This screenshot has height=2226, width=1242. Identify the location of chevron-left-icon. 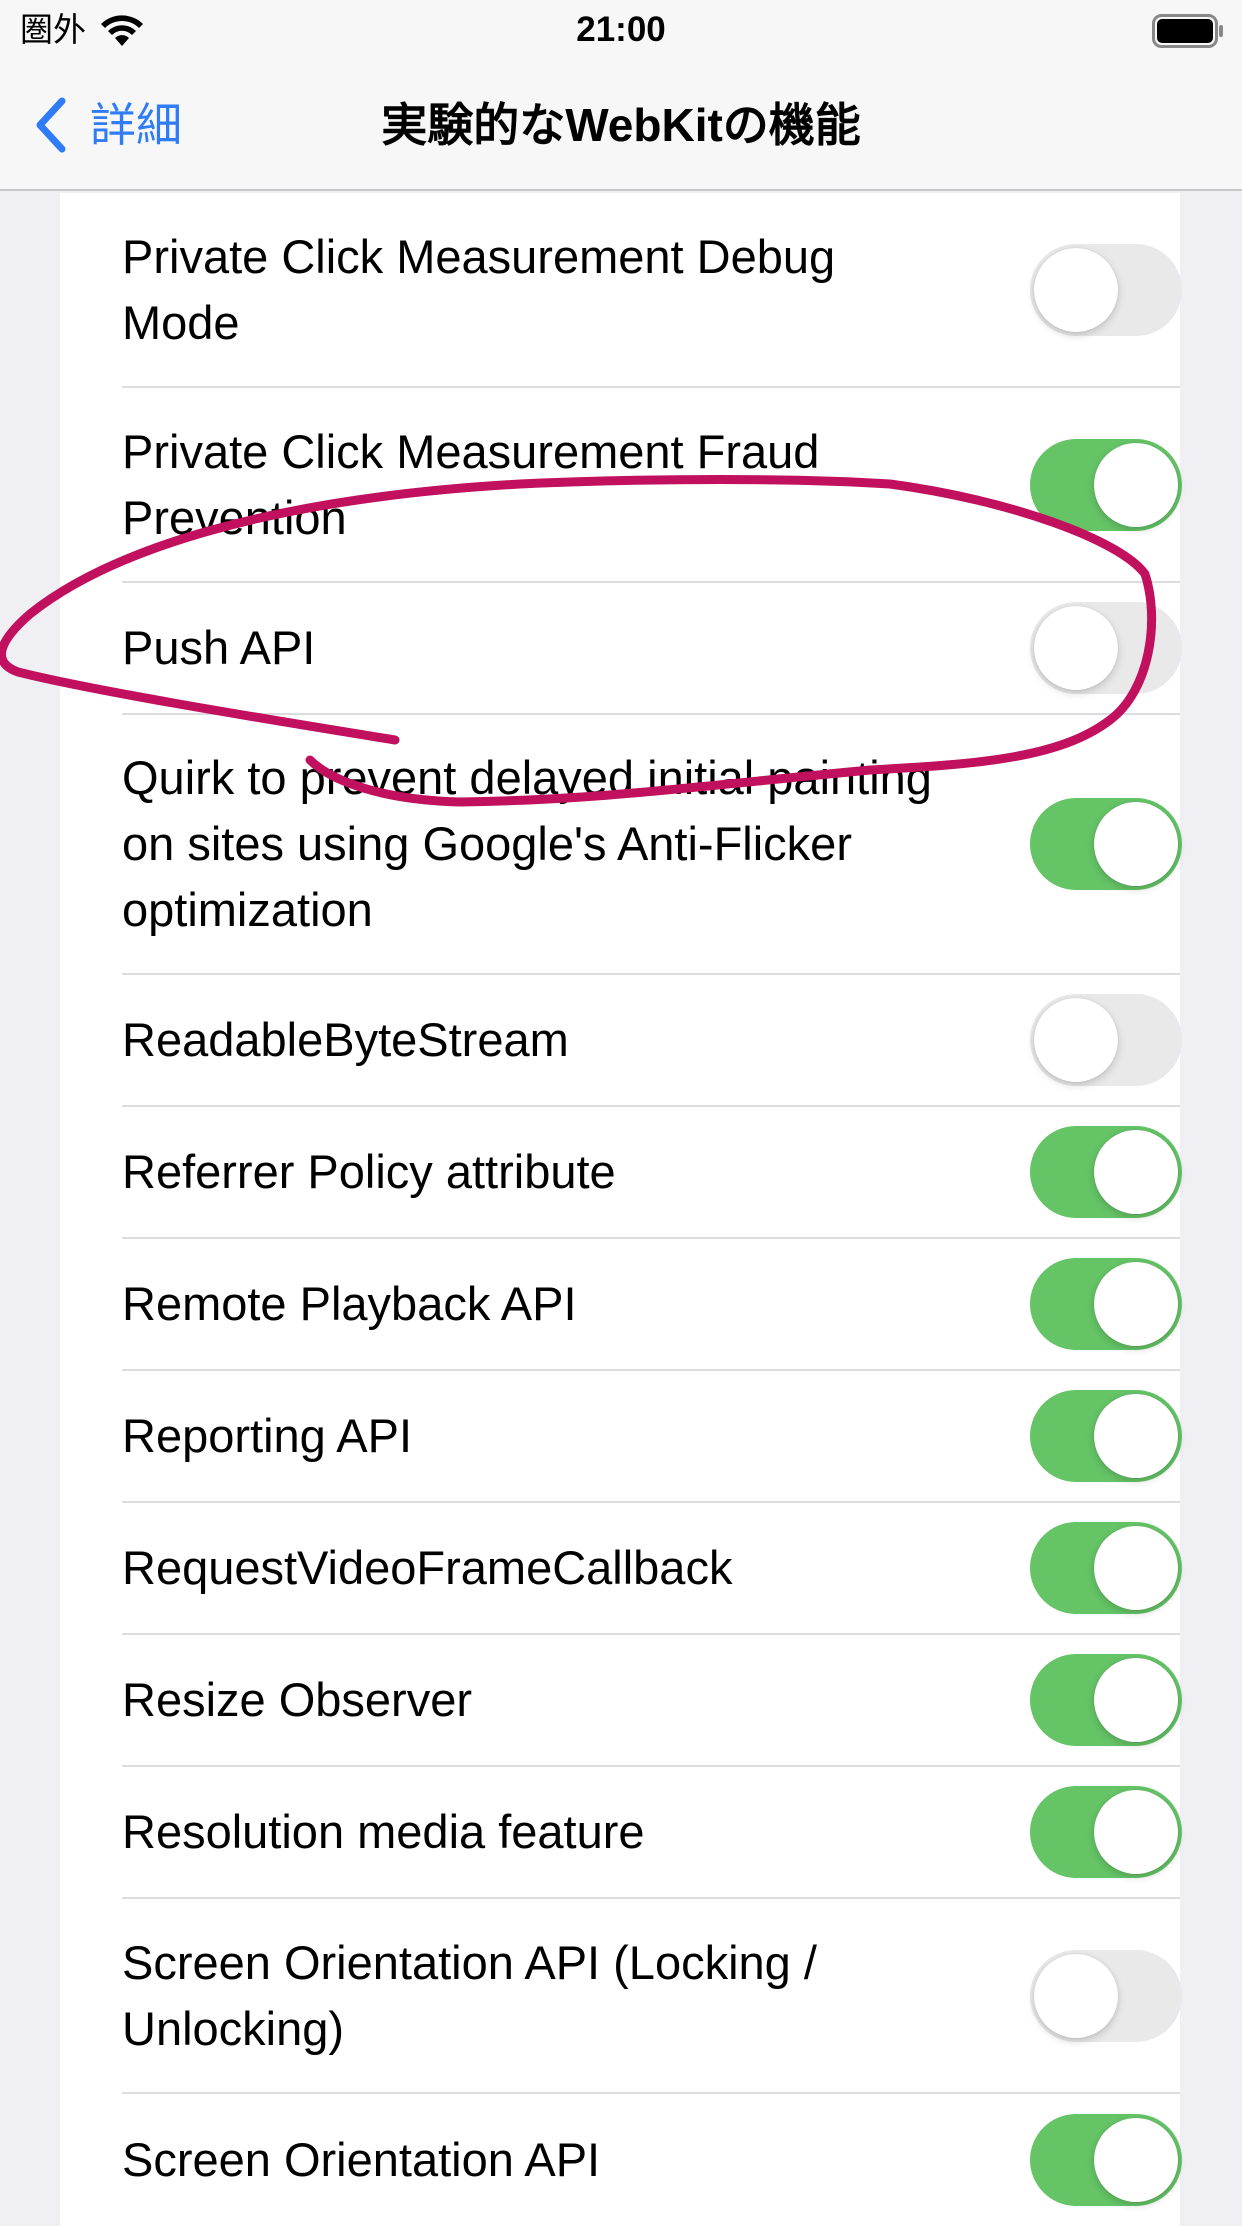
(51, 125).